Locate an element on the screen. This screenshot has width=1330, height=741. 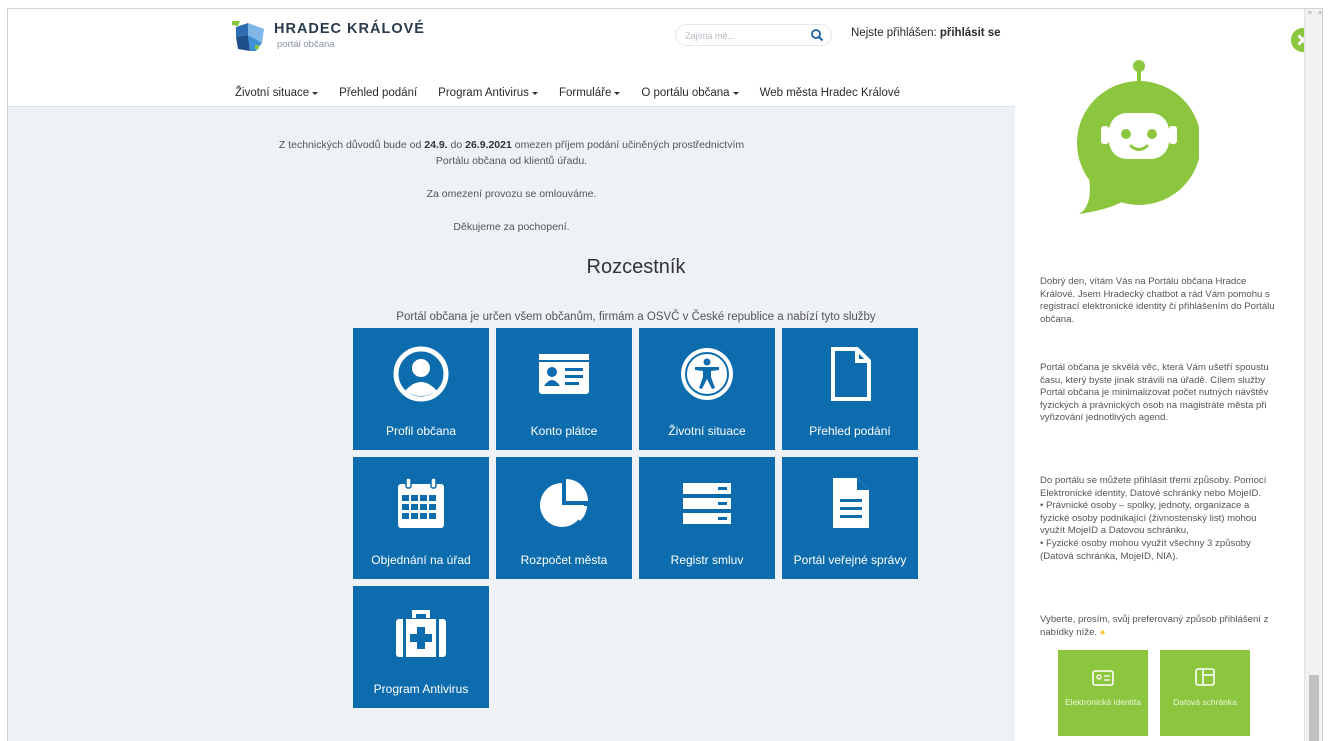
nav-item-formulare: Formuláře is located at coordinates (589, 93).